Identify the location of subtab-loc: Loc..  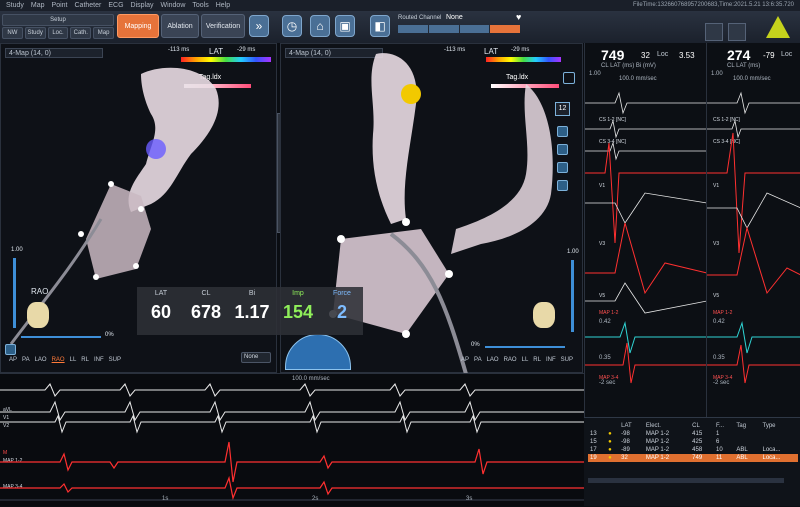
(58, 33).